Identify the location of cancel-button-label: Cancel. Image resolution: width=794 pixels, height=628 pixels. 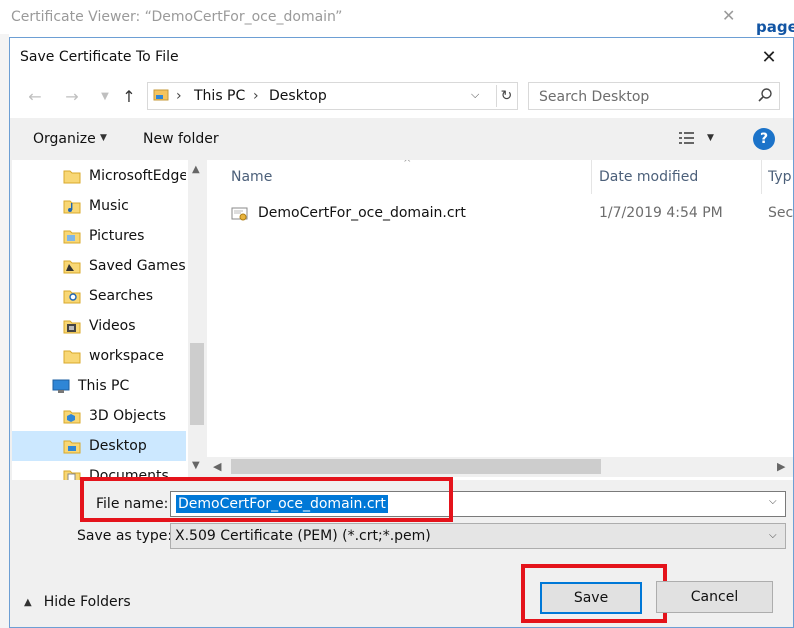
(714, 597).